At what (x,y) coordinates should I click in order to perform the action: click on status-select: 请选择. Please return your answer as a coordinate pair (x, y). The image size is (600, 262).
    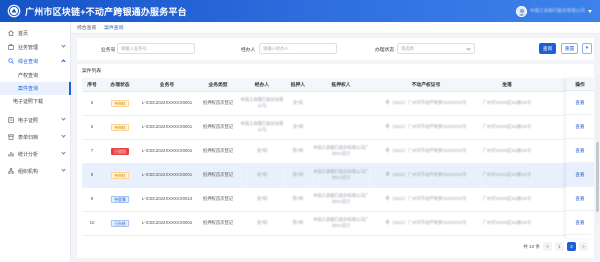
    Looking at the image, I should click on (436, 48).